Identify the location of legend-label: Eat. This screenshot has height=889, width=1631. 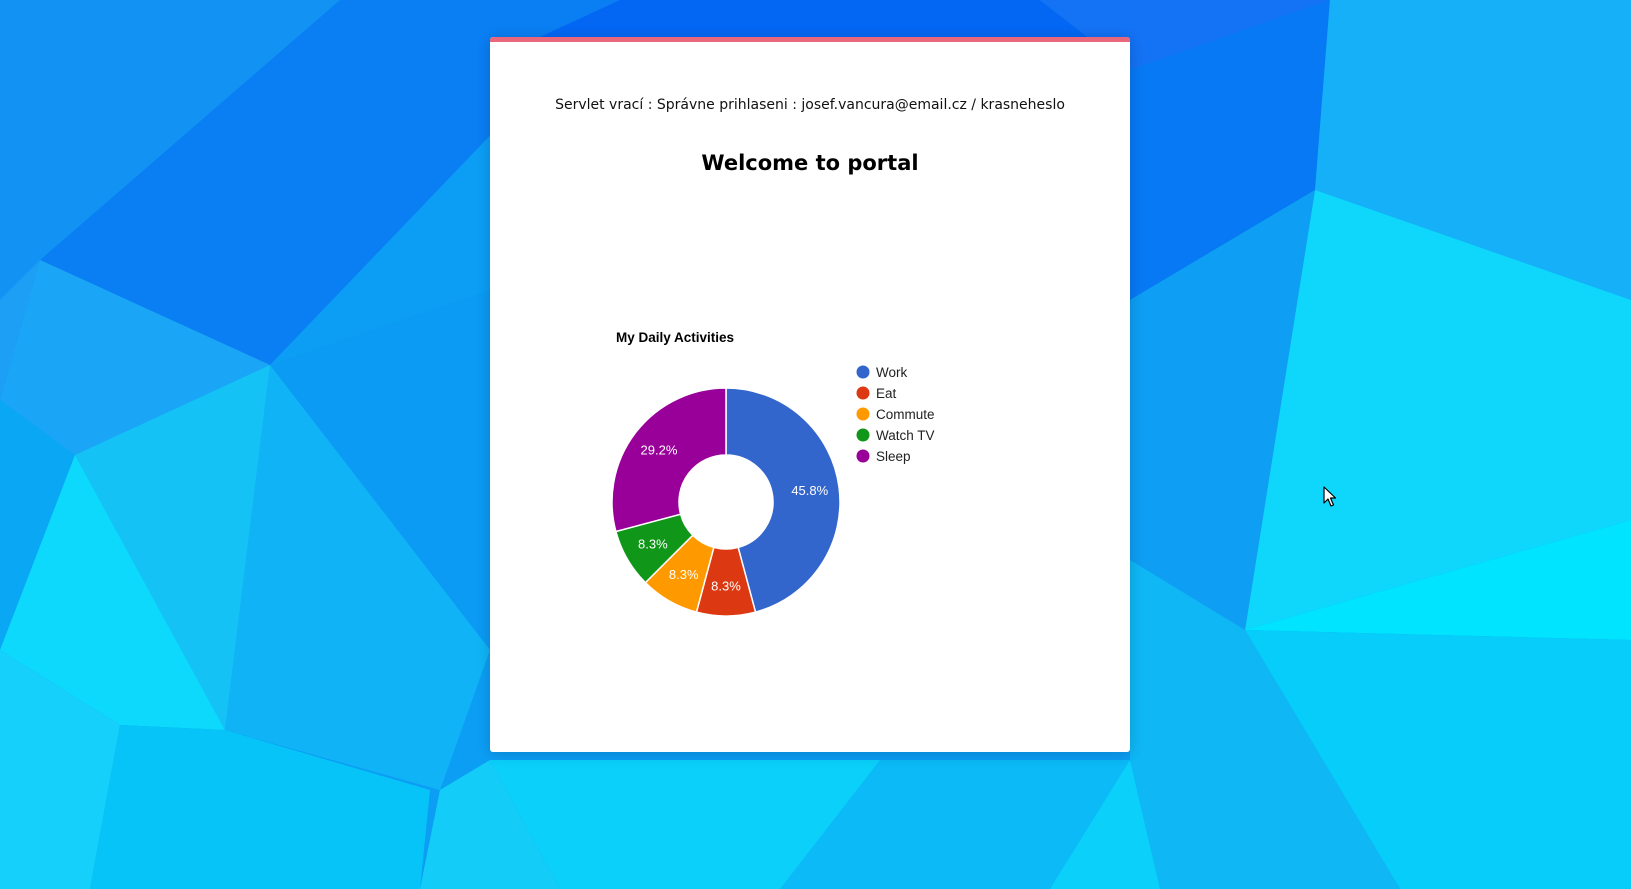
(886, 393).